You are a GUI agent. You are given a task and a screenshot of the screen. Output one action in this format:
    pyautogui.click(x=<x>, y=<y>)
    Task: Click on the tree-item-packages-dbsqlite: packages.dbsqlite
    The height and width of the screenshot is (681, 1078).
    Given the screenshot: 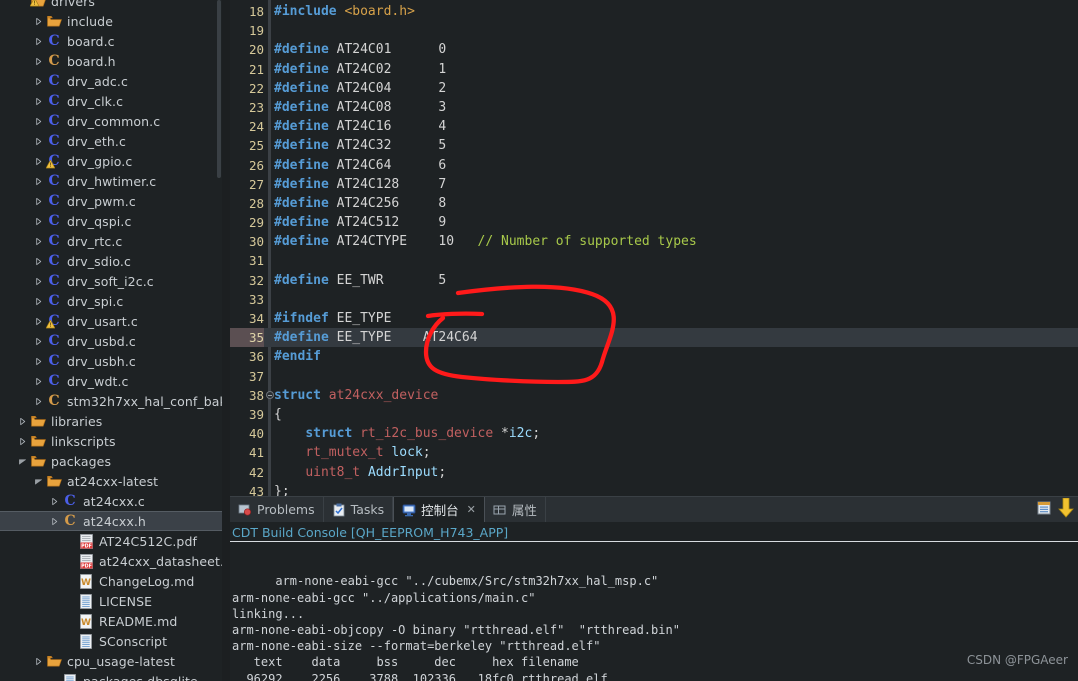 What is the action you would take?
    pyautogui.click(x=111, y=676)
    